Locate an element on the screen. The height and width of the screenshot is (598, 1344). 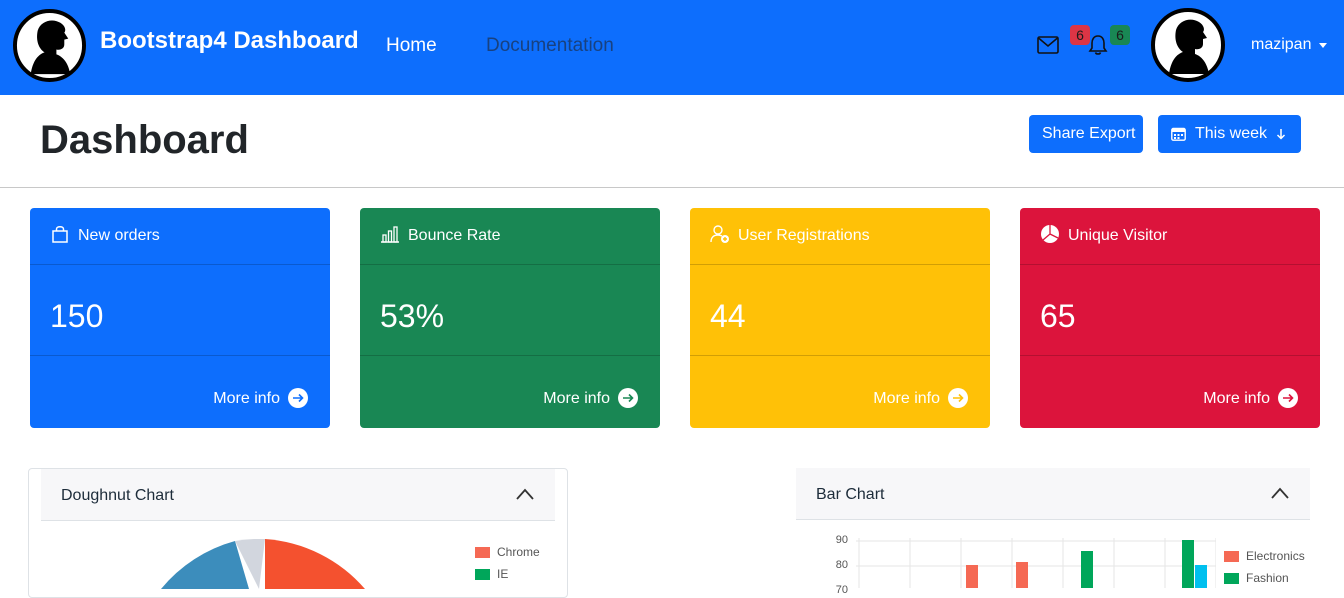
card-title: User Registrations is located at coordinates (804, 235).